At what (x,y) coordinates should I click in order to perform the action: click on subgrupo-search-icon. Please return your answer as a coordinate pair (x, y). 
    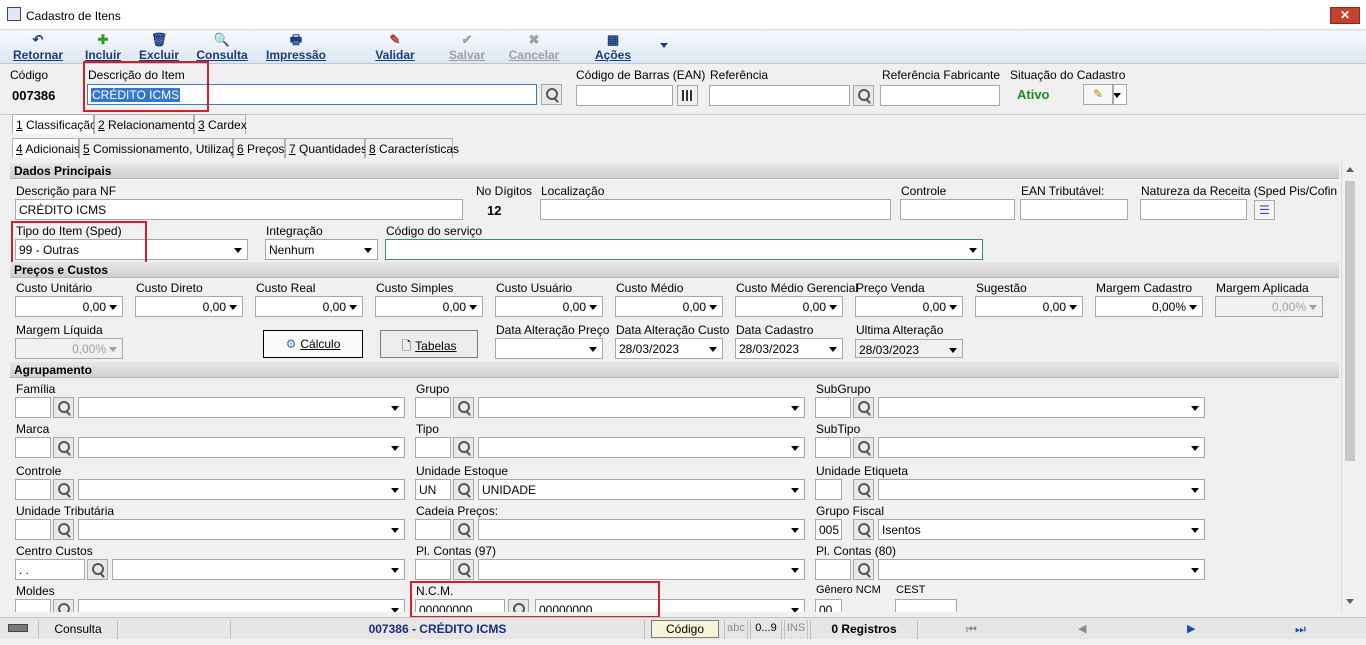
    Looking at the image, I should click on (863, 407).